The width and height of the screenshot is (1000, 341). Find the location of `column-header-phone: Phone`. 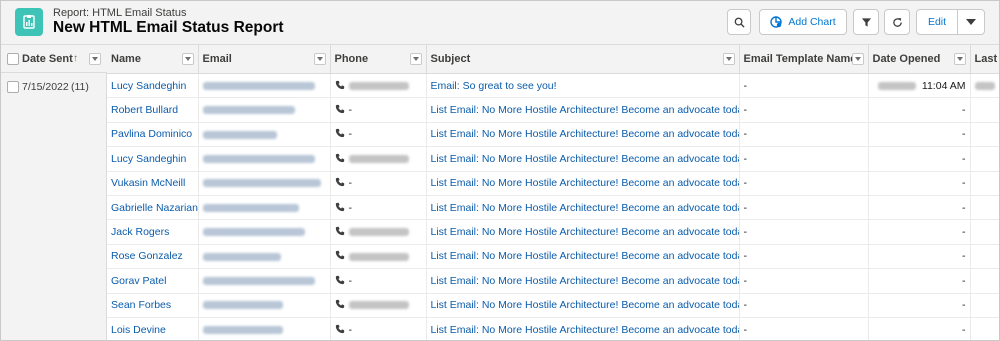

column-header-phone: Phone is located at coordinates (378, 59).